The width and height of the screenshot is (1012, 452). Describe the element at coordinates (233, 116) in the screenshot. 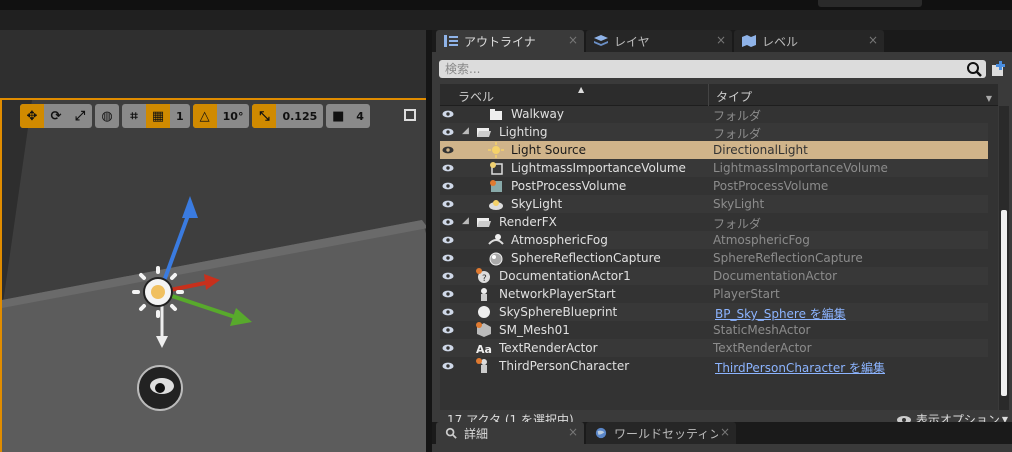

I see `rotation-snap-value: 10°` at that location.